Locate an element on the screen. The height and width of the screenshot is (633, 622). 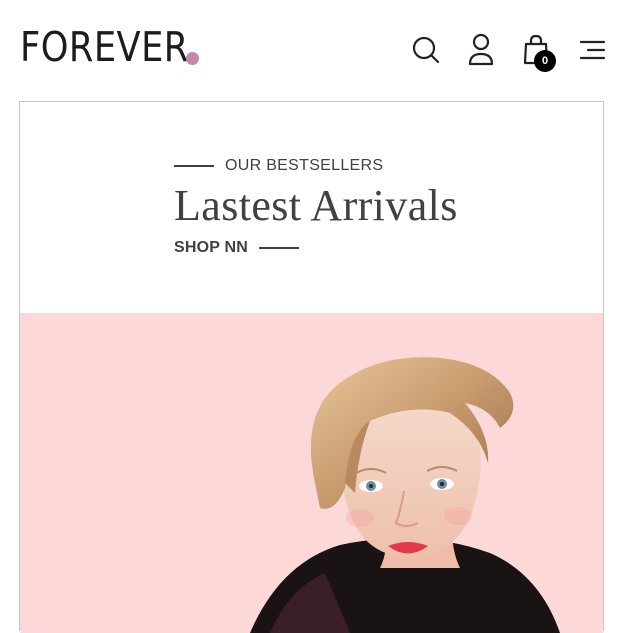
shop-now-label: SHOP NN is located at coordinates (211, 247).